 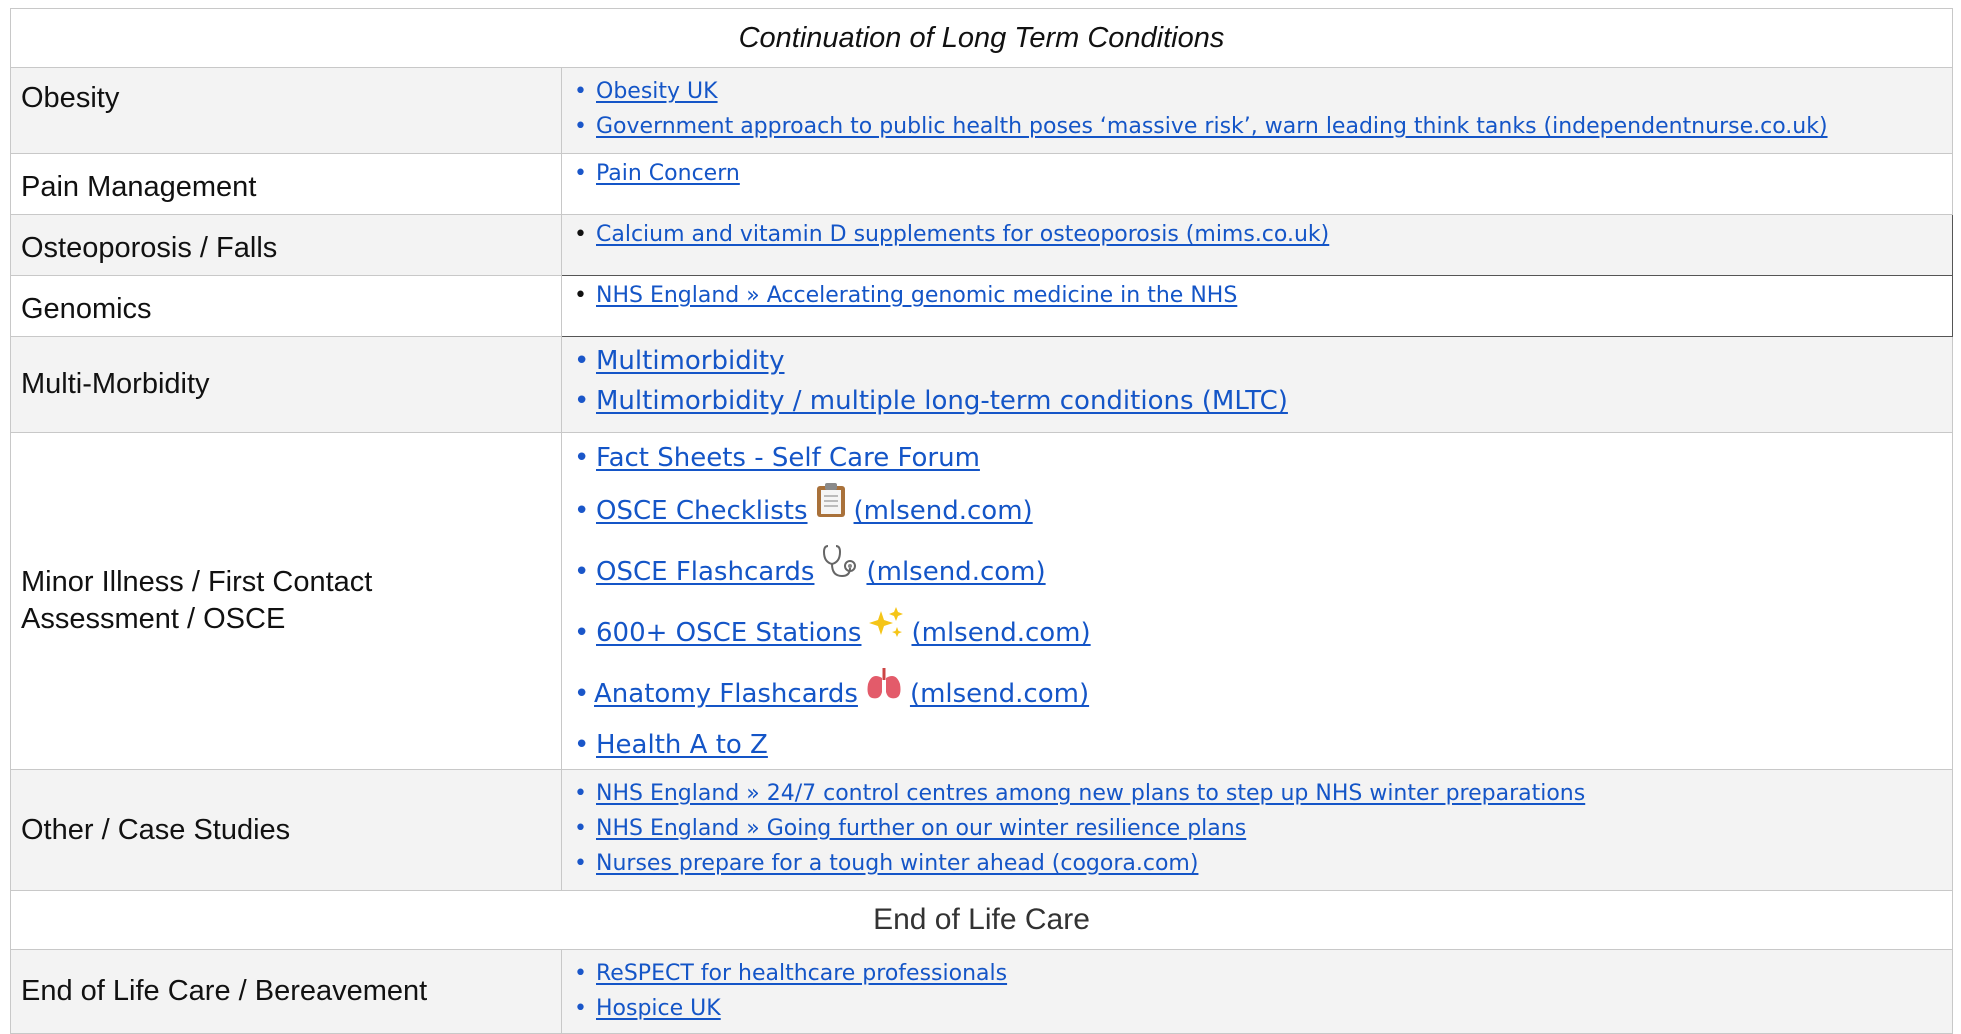 I want to click on link-text: OSCE Checklists, so click(x=702, y=511).